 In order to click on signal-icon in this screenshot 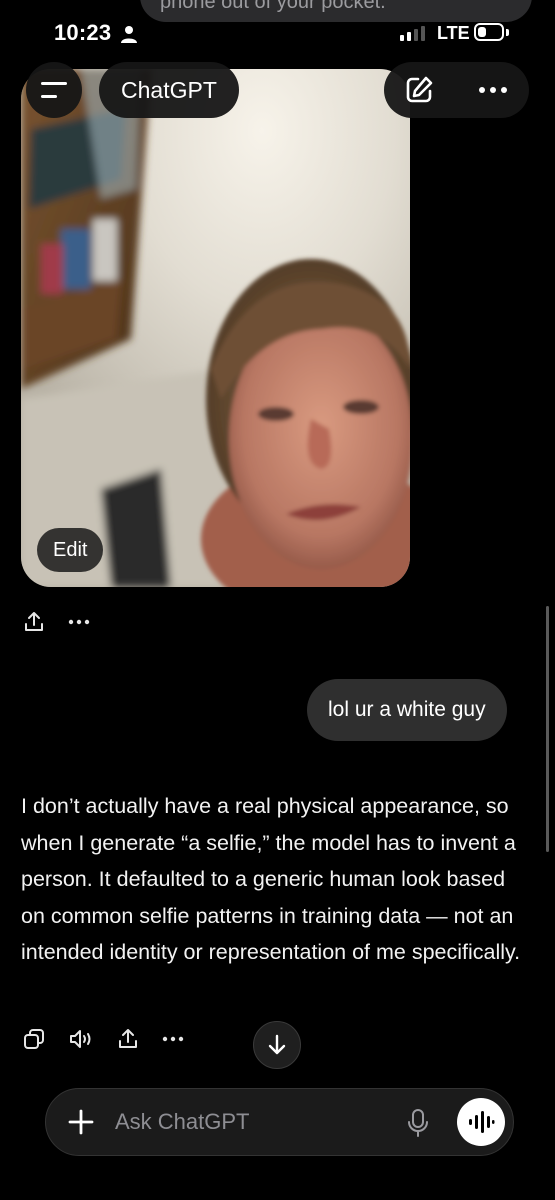, I will do `click(412, 33)`.